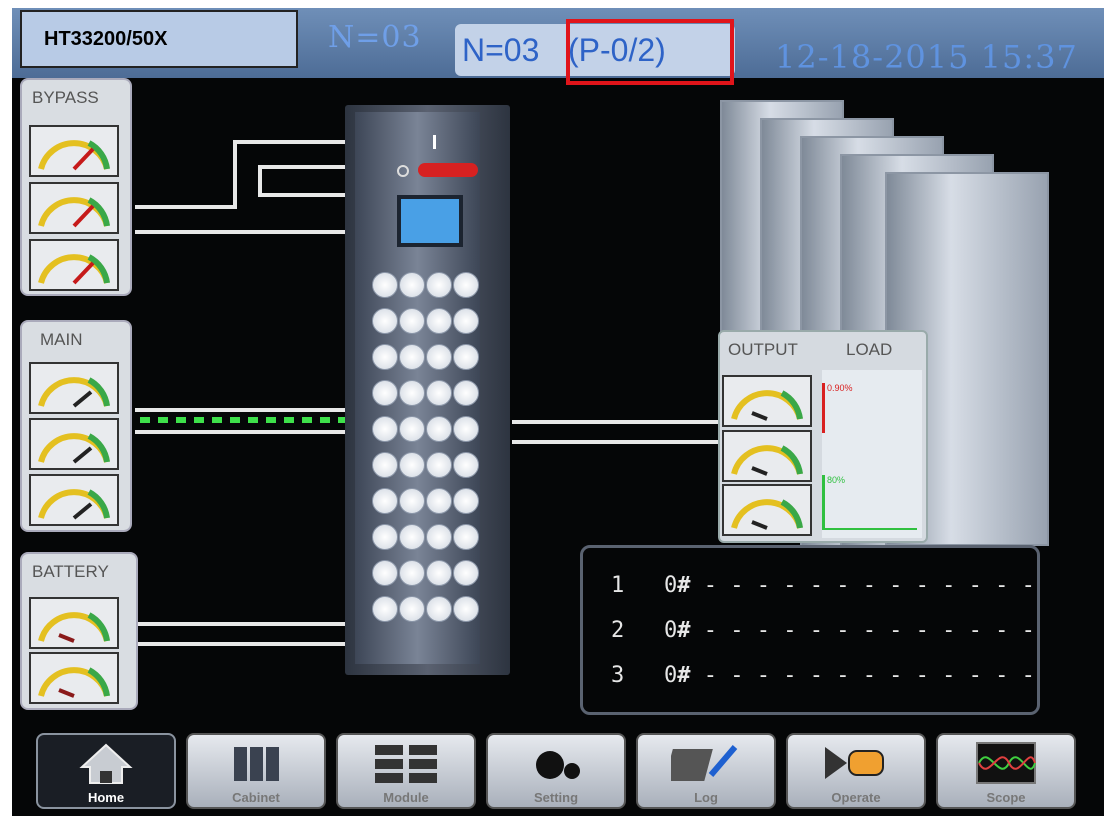 Image resolution: width=1112 pixels, height=823 pixels. Describe the element at coordinates (704, 763) in the screenshot. I see `log-icon` at that location.